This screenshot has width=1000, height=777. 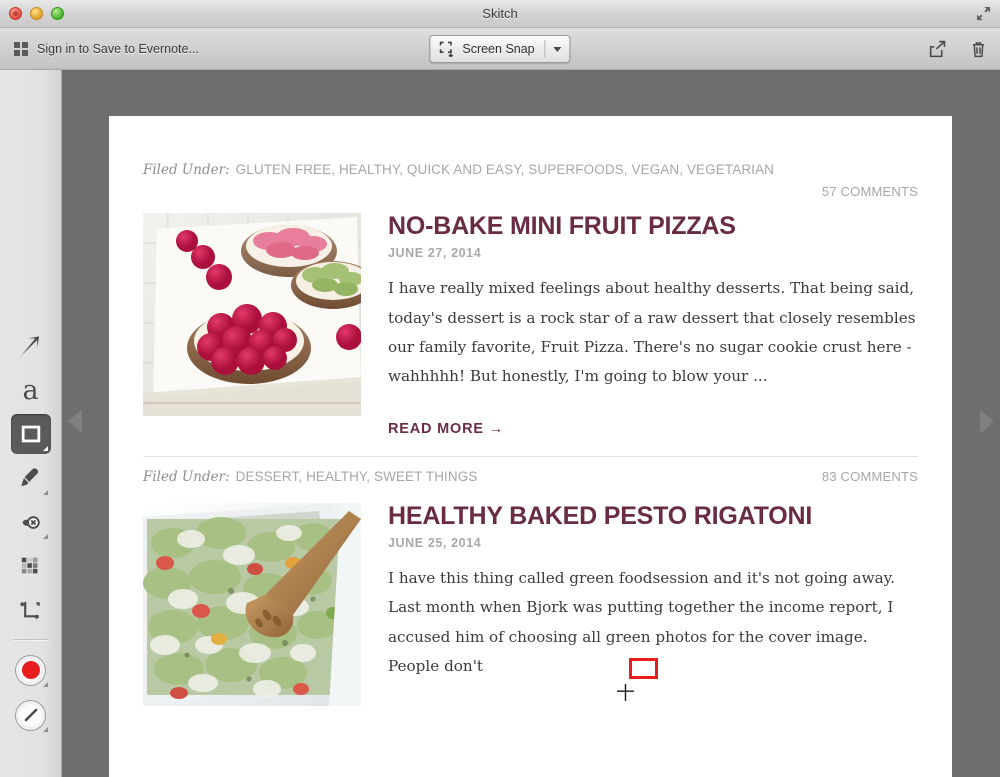 I want to click on fullscreen-icon, so click(x=983, y=13).